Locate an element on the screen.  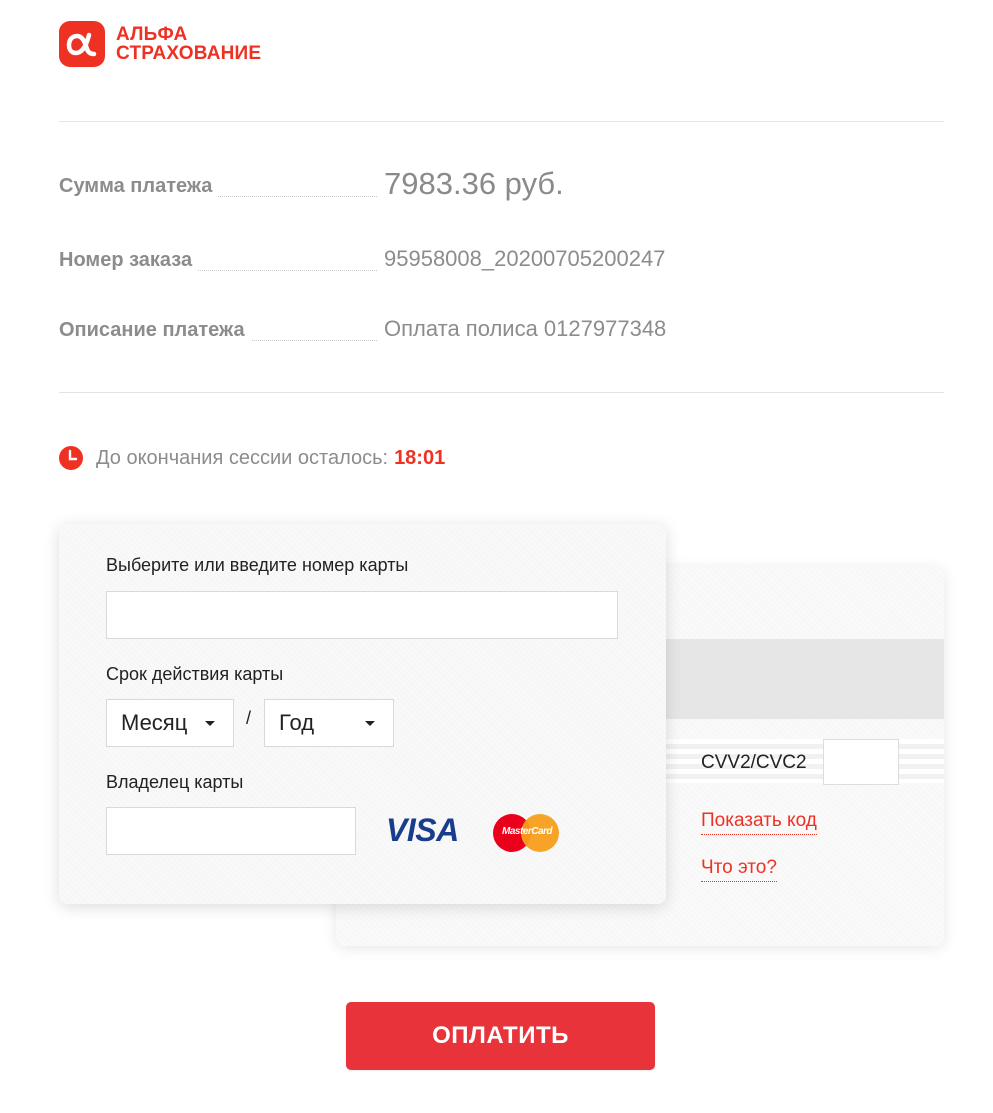
mastercard-logo-icon: MasterCard is located at coordinates (527, 832).